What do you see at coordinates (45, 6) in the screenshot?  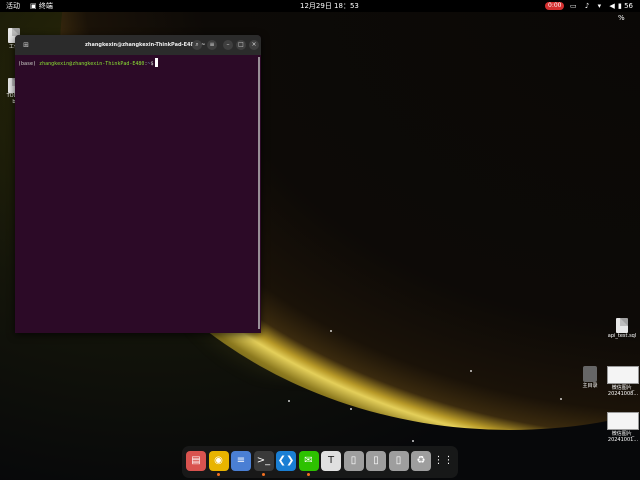 I see `app-menu-label: 终端` at bounding box center [45, 6].